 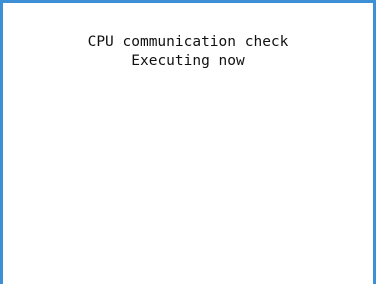 I want to click on status-title: CPU communication check, so click(x=188, y=42).